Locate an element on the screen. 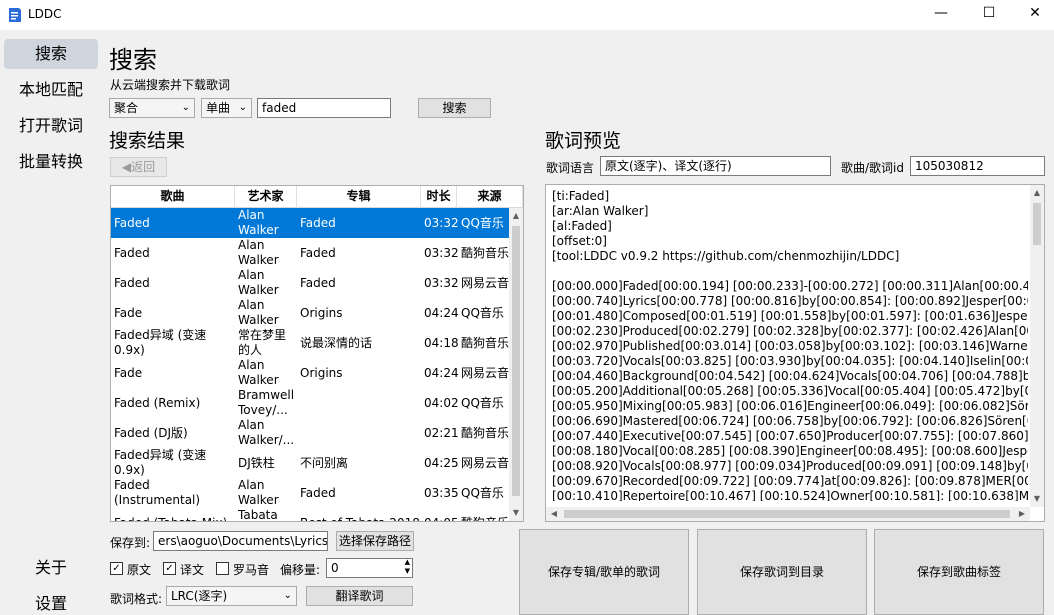 The image size is (1054, 615). lyrics-vscrollbar-thumb is located at coordinates (1037, 224).